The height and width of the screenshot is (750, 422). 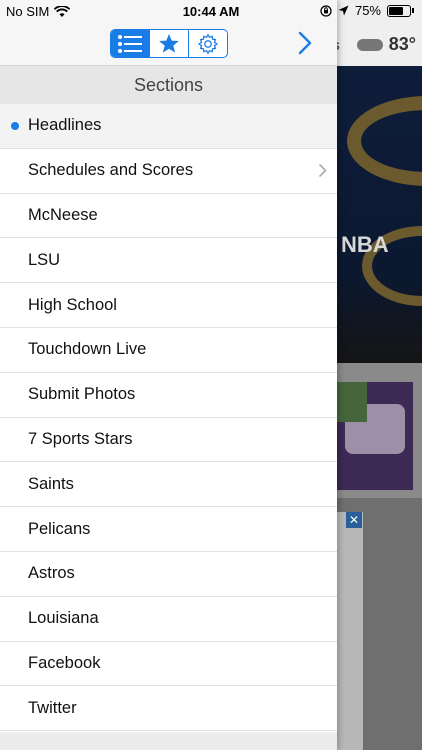 I want to click on menu-segmented-control, so click(x=169, y=43).